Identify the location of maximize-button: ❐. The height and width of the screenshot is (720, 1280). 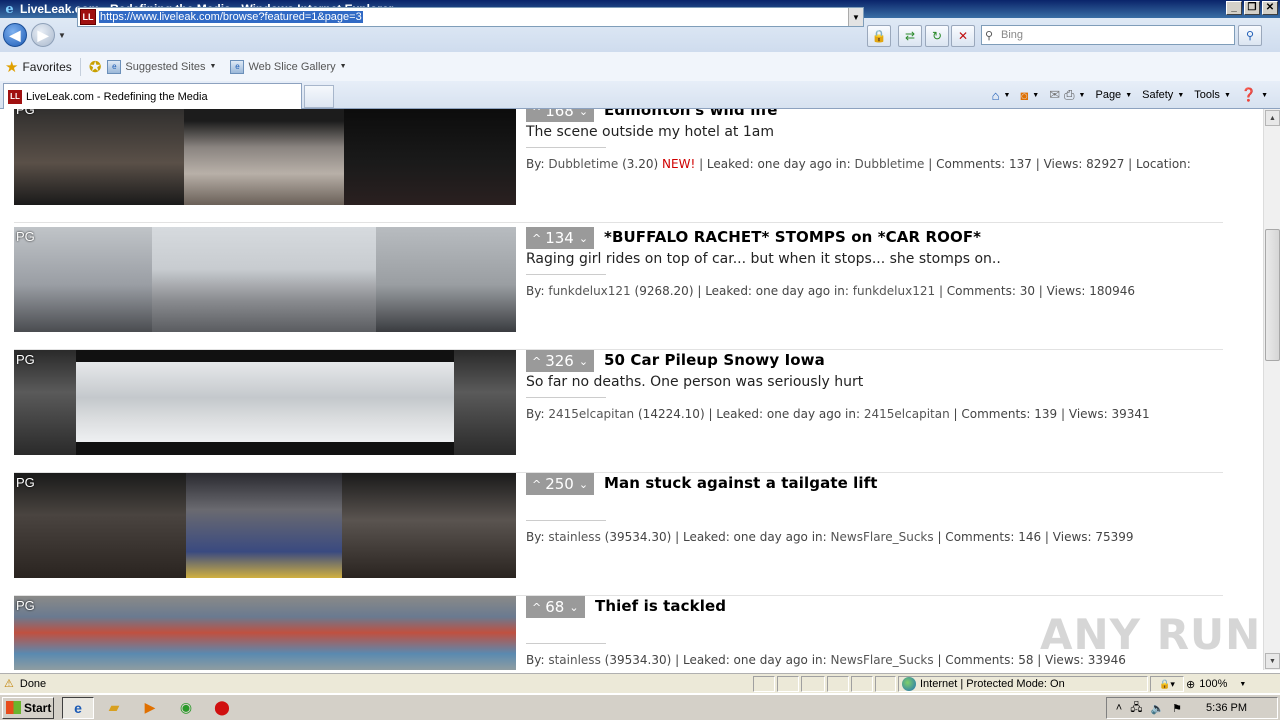
(1252, 8).